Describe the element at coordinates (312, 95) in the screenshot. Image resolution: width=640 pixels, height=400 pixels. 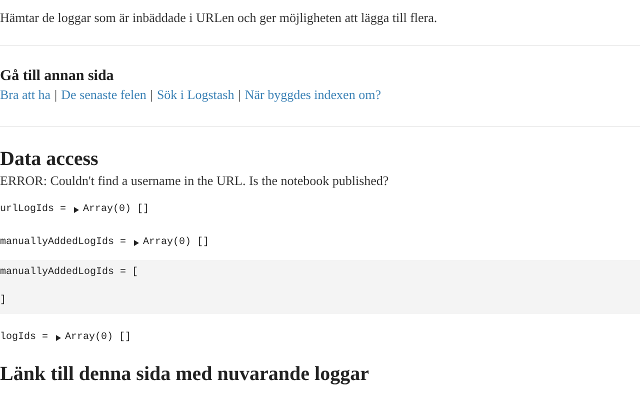
I see `page-link: När byggdes indexen om?` at that location.